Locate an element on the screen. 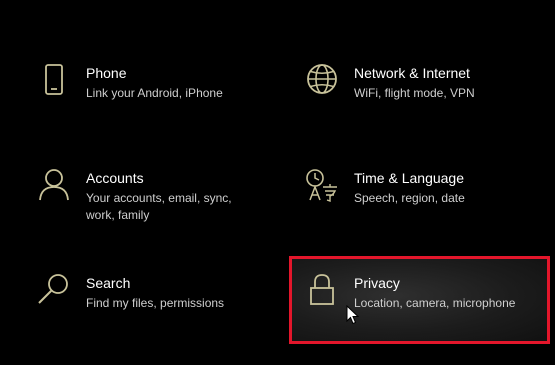  time-language-icon is located at coordinates (322, 185).